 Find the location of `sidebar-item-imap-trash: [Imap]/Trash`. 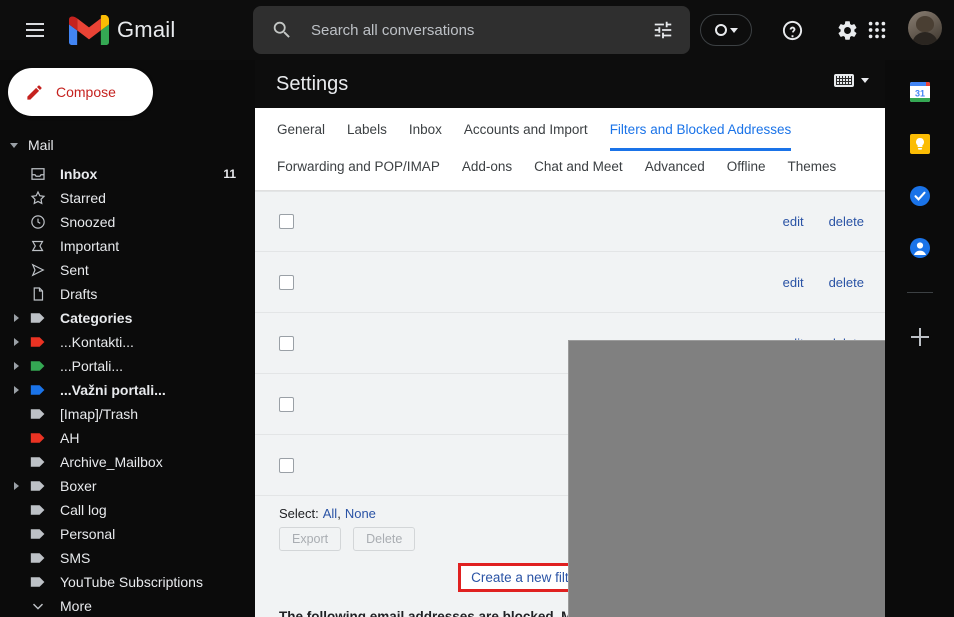

sidebar-item-imap-trash: [Imap]/Trash is located at coordinates (125, 414).